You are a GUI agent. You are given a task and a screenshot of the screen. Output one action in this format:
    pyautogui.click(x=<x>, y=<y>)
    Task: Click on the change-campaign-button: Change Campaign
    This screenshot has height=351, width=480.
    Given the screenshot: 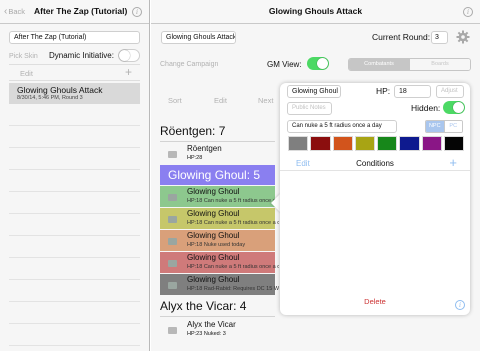 What is the action you would take?
    pyautogui.click(x=189, y=64)
    